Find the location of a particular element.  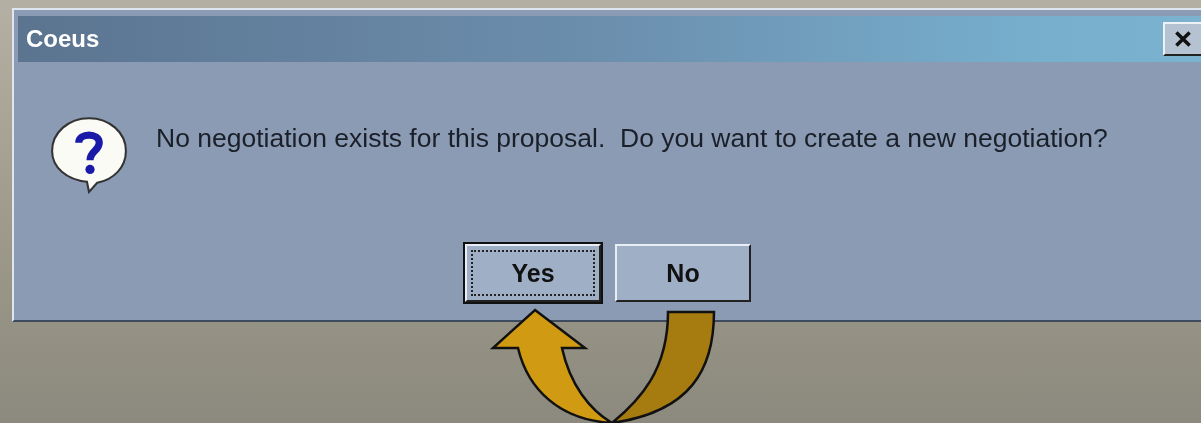

close-button is located at coordinates (1182, 39).